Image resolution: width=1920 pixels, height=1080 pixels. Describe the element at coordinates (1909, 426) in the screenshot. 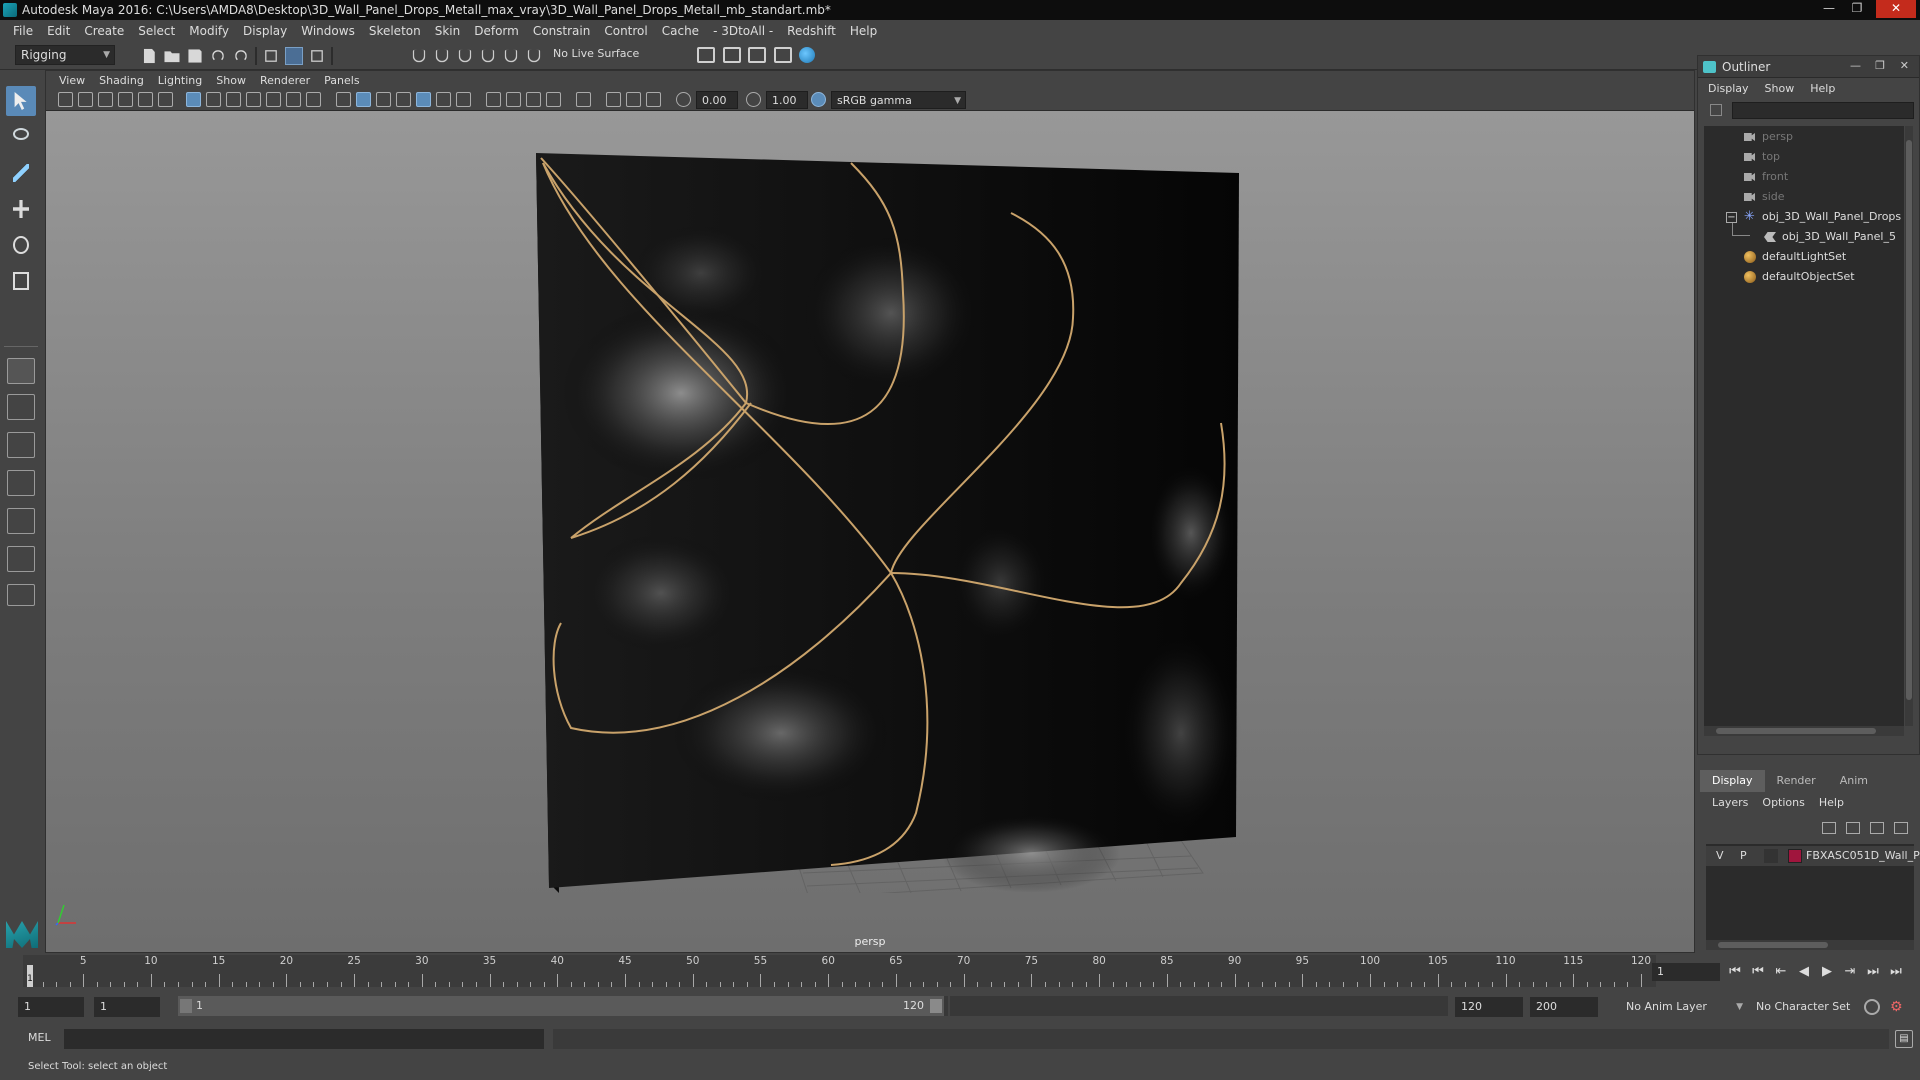

I see `outliner-vertical-scrollbar` at that location.